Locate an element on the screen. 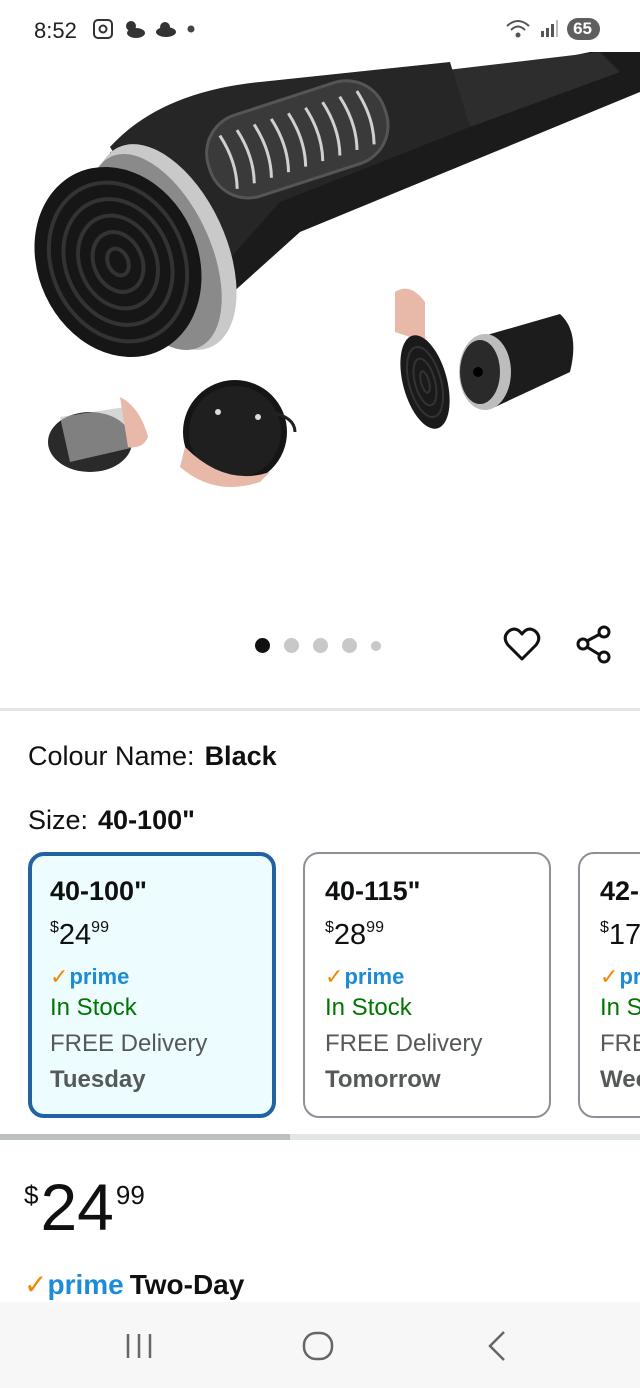 The width and height of the screenshot is (640, 1388). system-navigation-bar is located at coordinates (320, 1345).